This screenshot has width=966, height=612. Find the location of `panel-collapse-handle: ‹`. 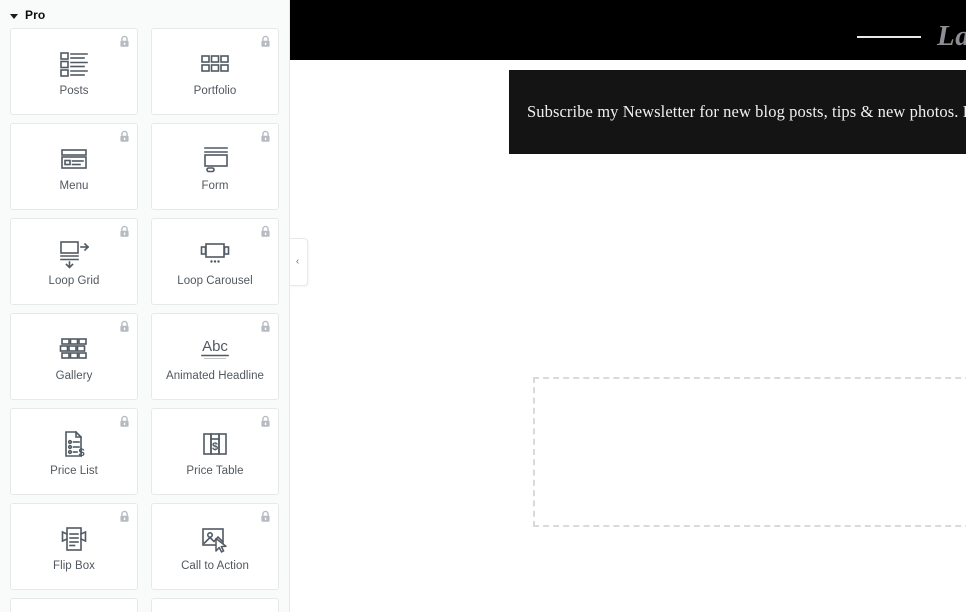

panel-collapse-handle: ‹ is located at coordinates (299, 262).